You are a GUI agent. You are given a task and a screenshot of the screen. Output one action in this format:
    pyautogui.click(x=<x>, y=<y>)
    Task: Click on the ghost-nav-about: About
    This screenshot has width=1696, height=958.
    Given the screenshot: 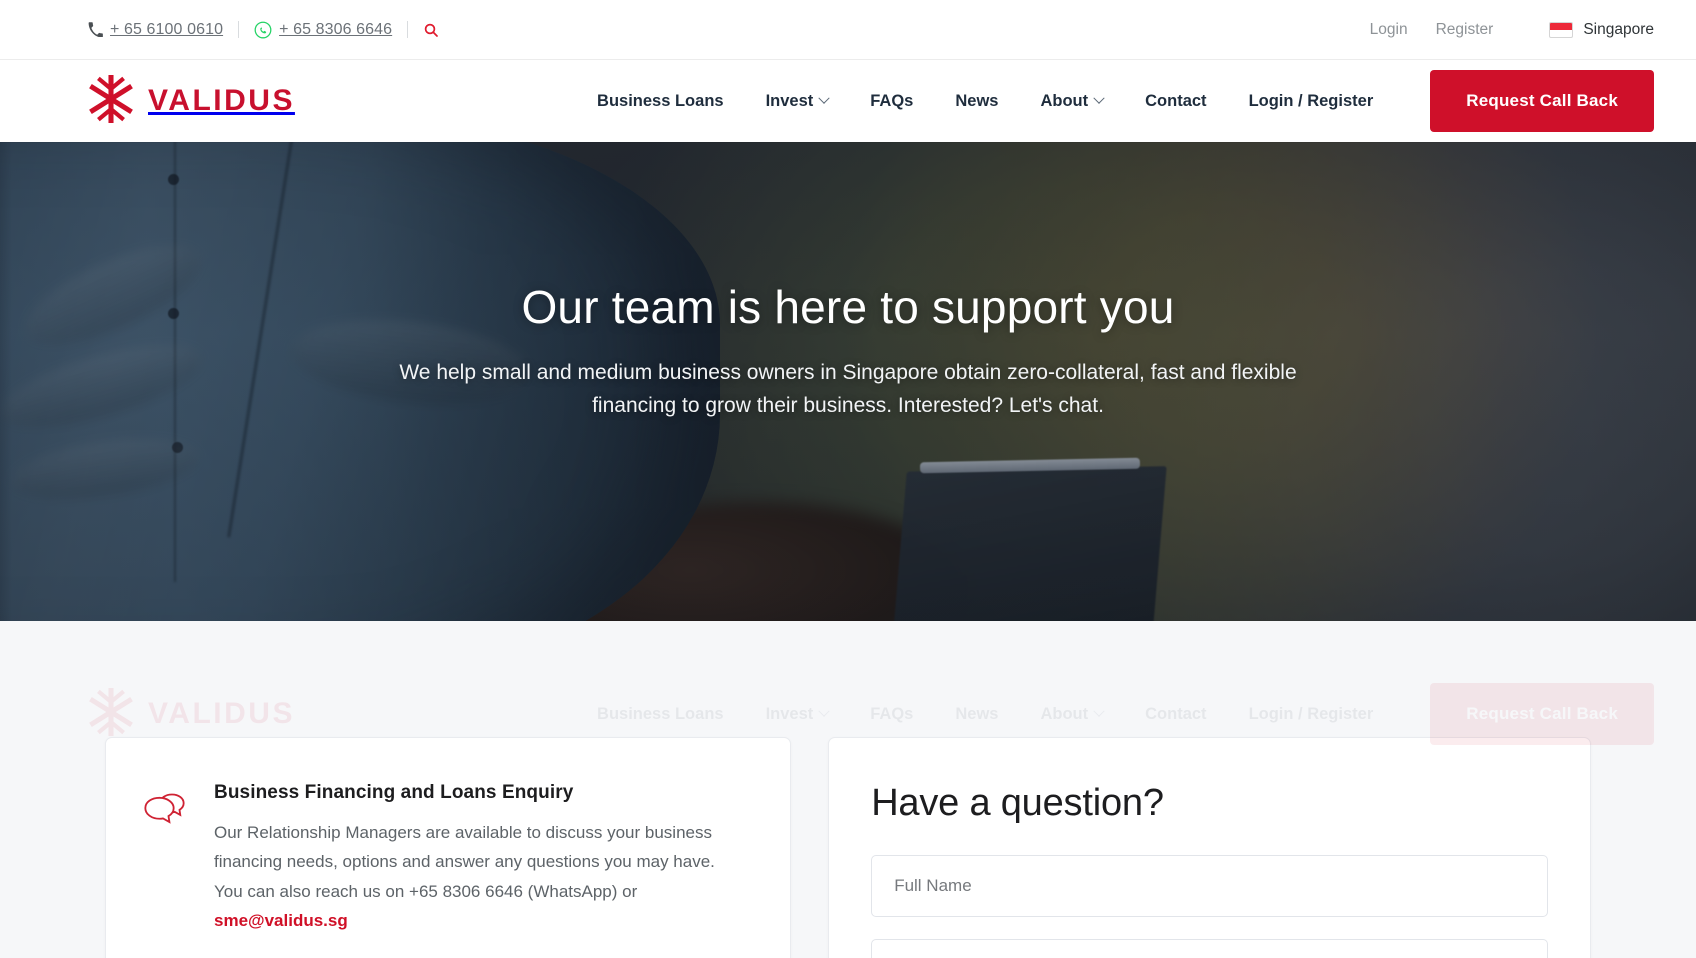 What is the action you would take?
    pyautogui.click(x=1071, y=714)
    